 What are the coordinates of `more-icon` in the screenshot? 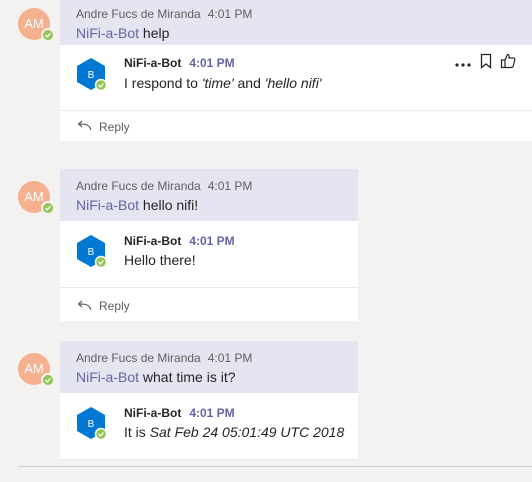 It's located at (463, 64).